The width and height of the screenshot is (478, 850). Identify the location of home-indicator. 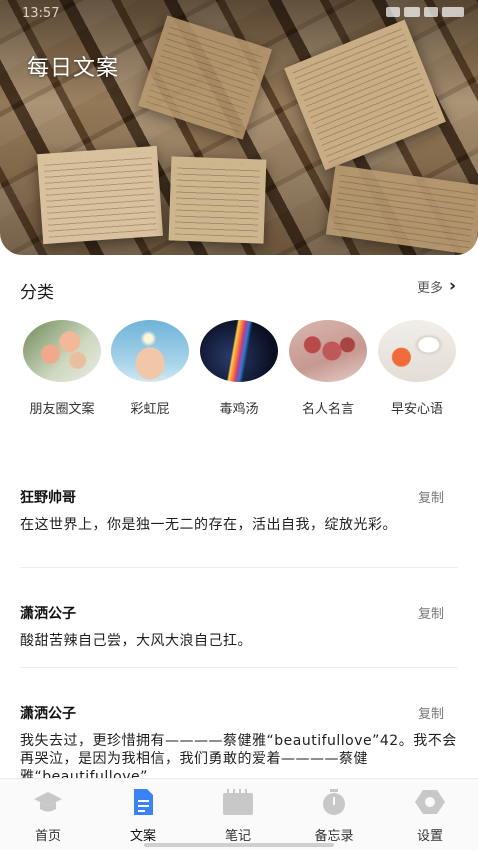
(239, 845).